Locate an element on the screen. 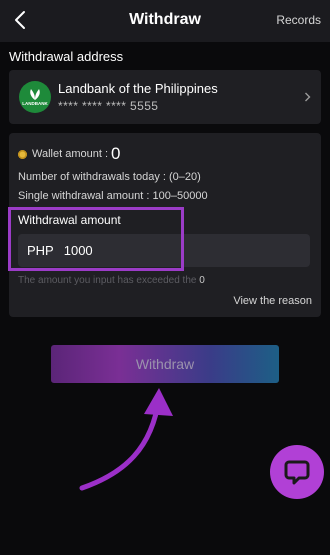 This screenshot has width=330, height=555. chat-support-button is located at coordinates (297, 472).